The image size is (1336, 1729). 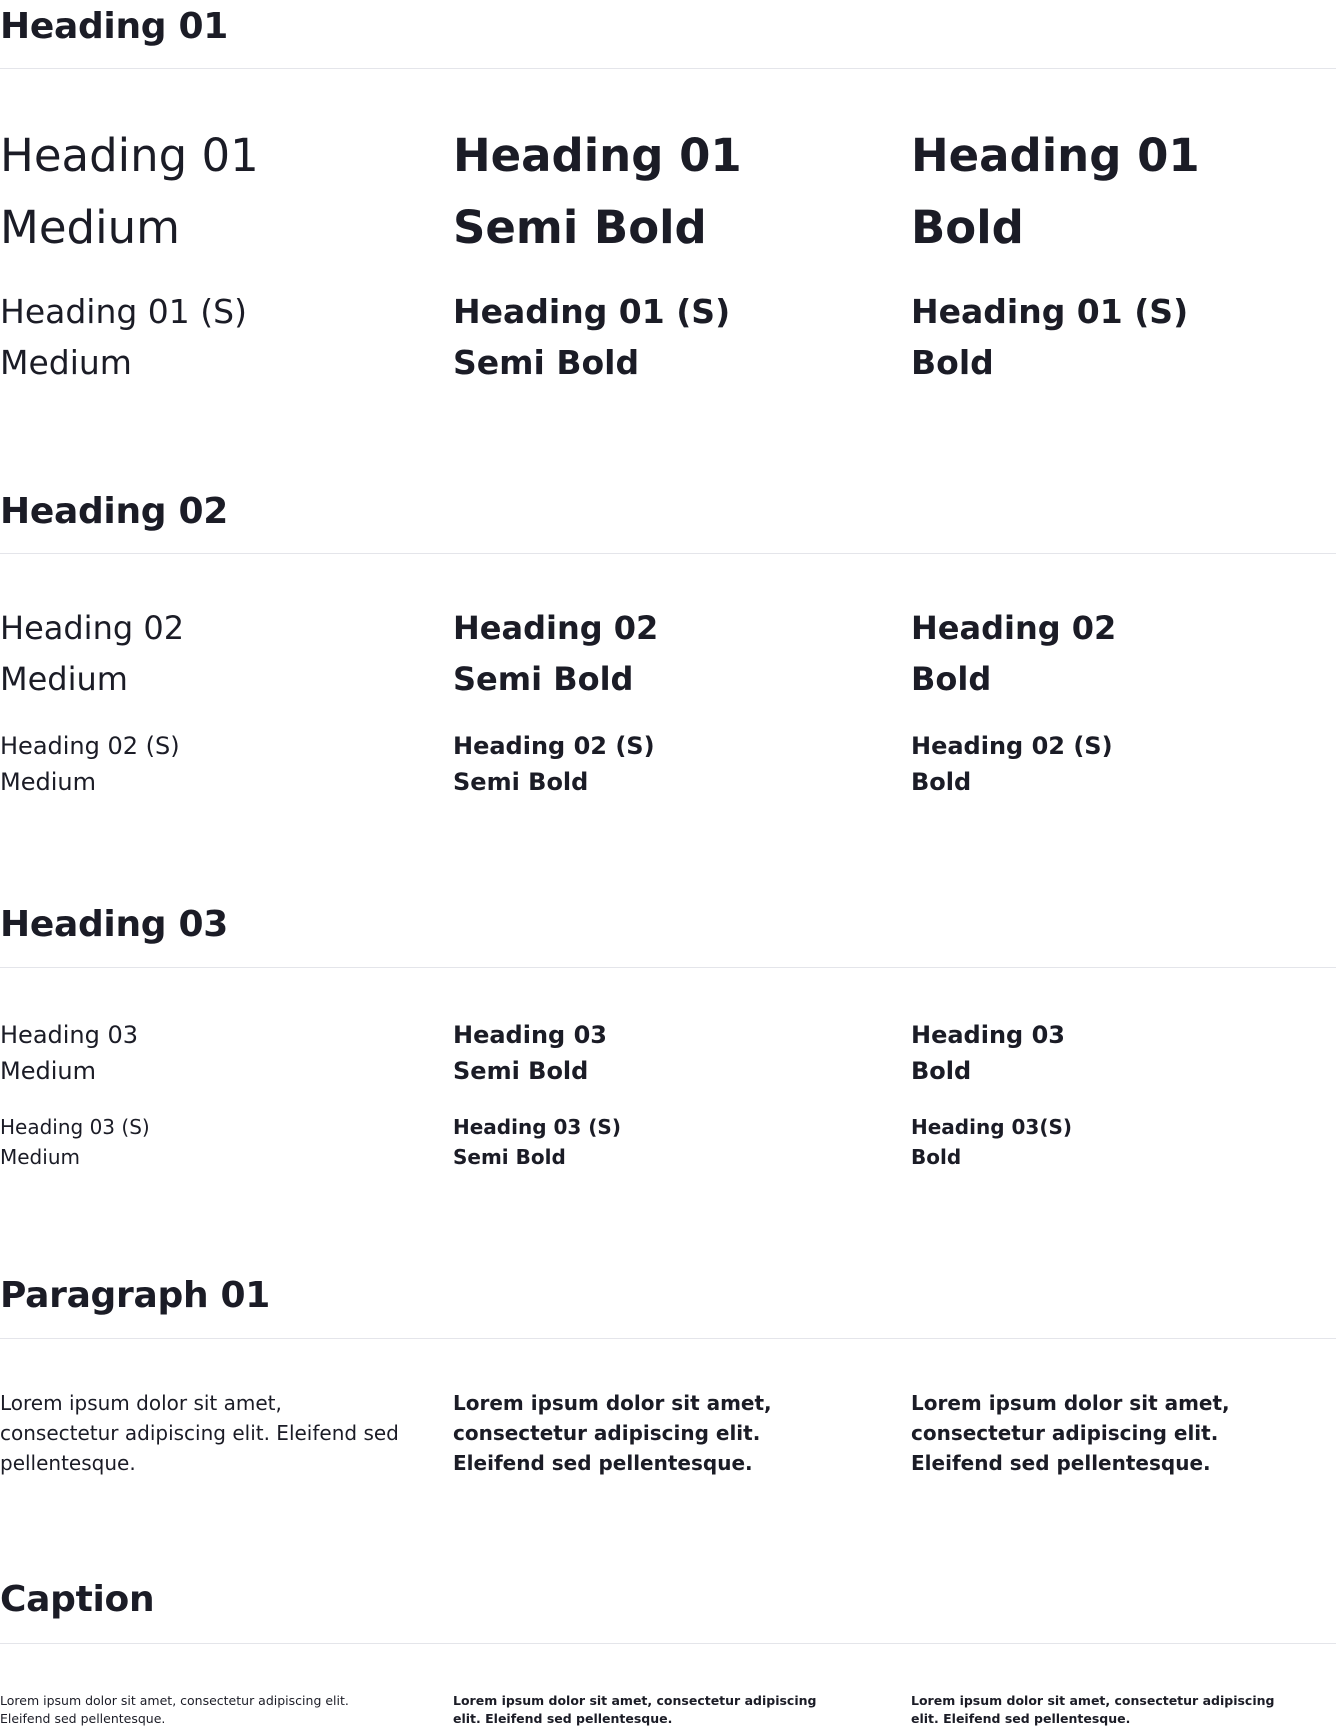 What do you see at coordinates (597, 192) in the screenshot?
I see `heading-01-semi-bold-sample: Heading 01 Semi Bold` at bounding box center [597, 192].